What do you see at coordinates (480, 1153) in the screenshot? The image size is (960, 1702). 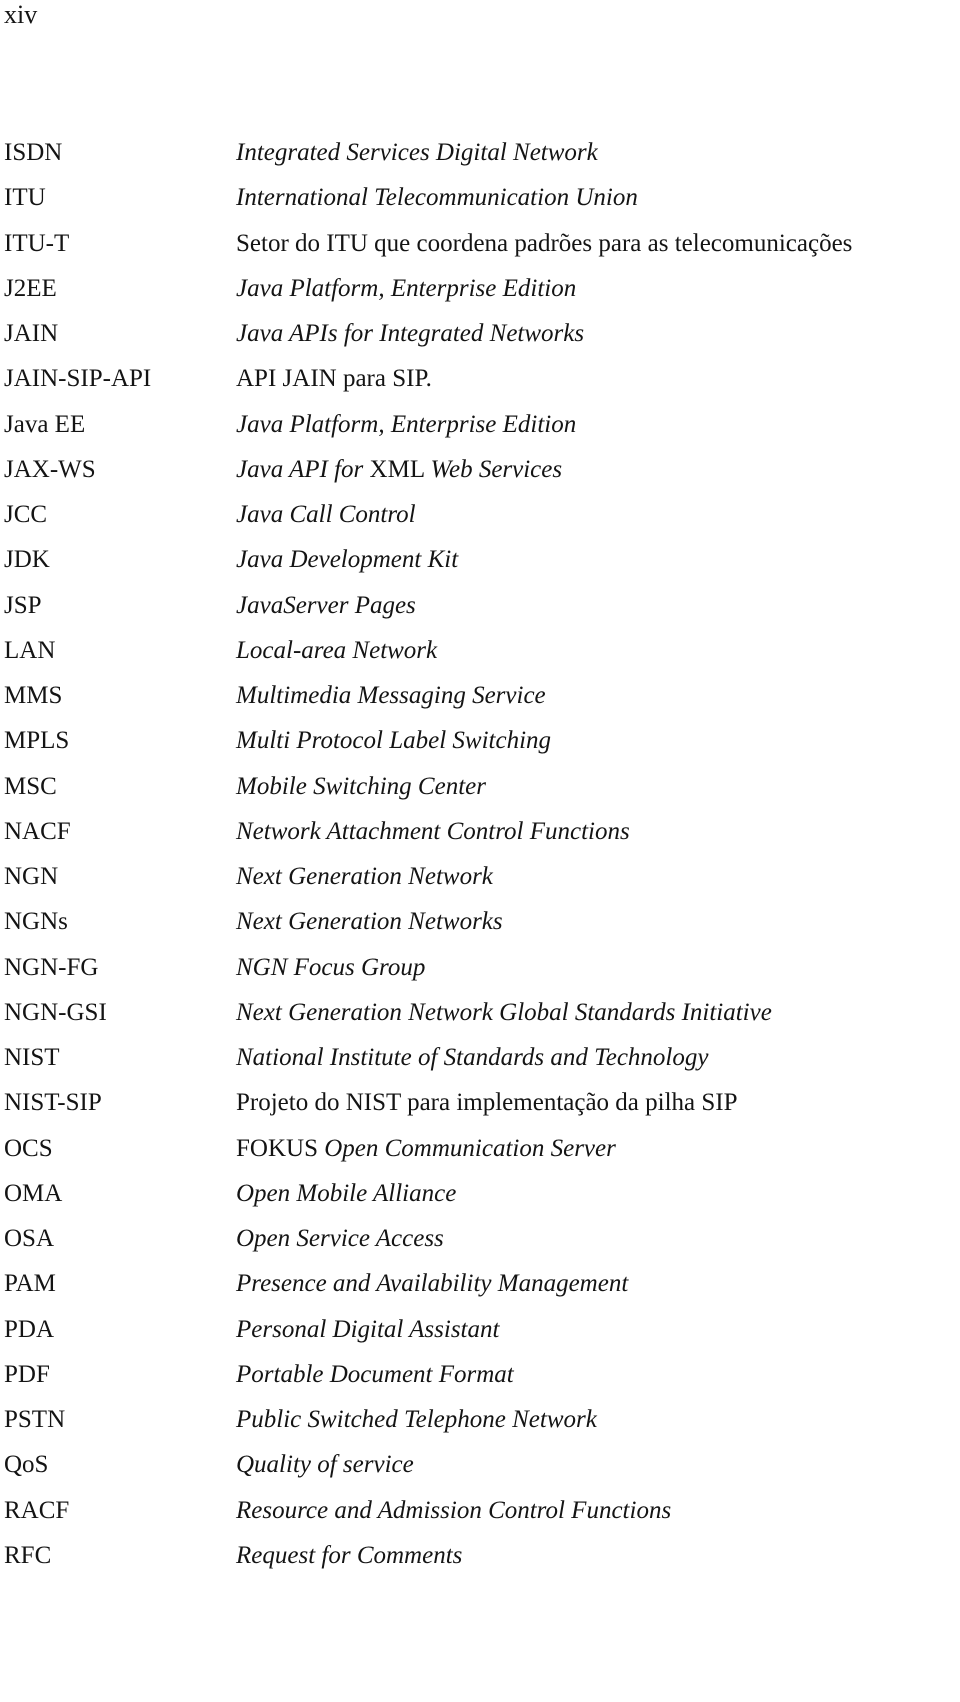 I see `abbreviation-row: OCS FOKUS Open Communication Server` at bounding box center [480, 1153].